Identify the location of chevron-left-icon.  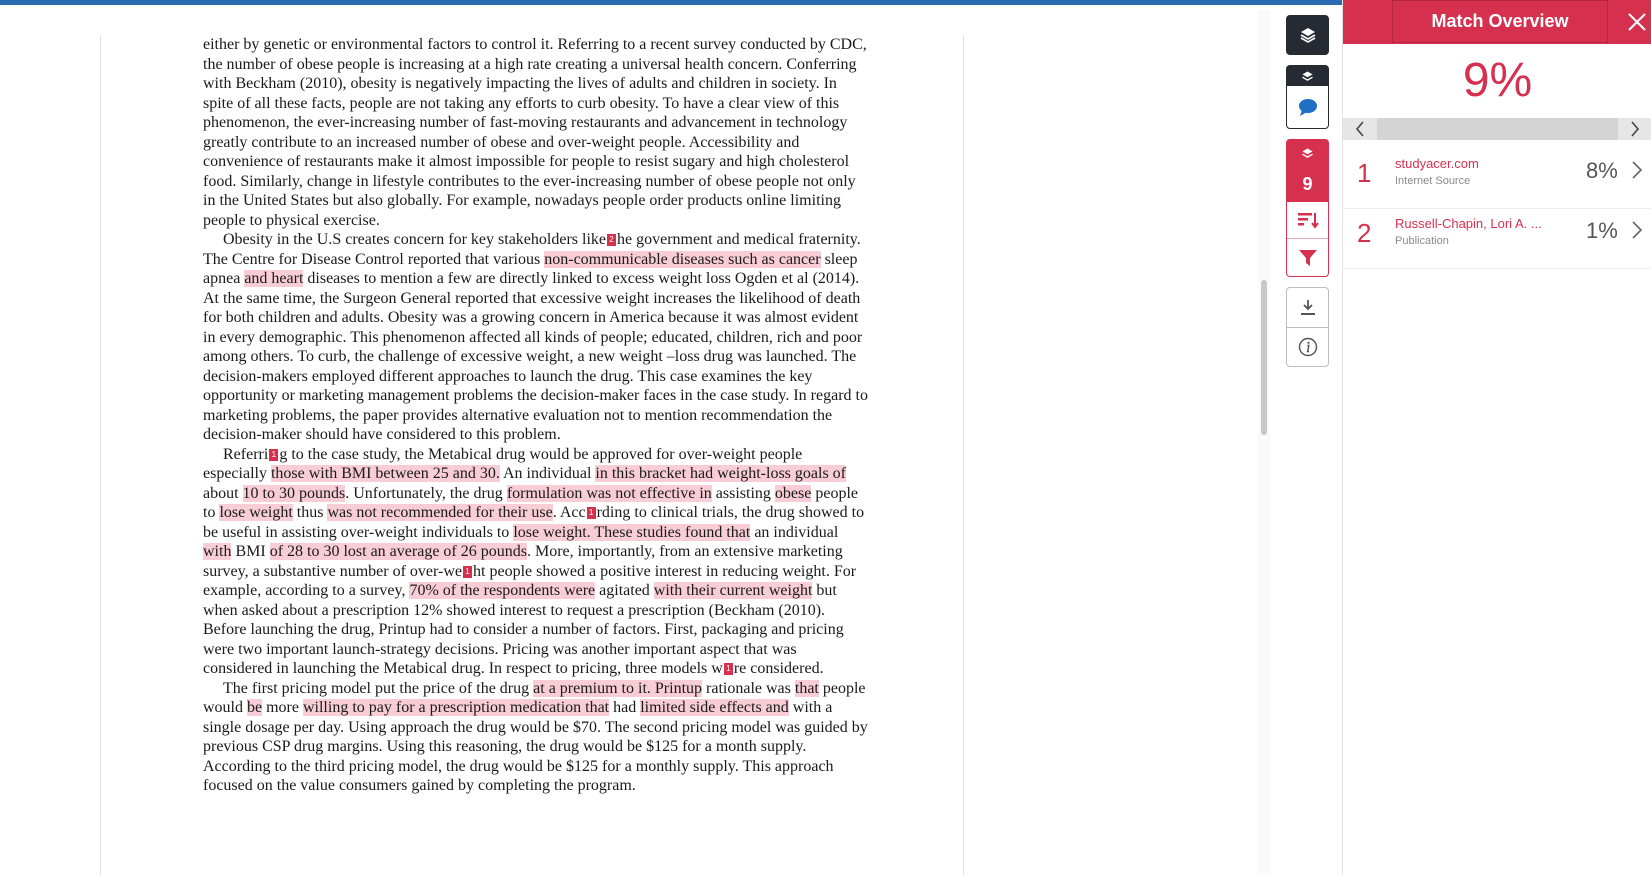
(1359, 129).